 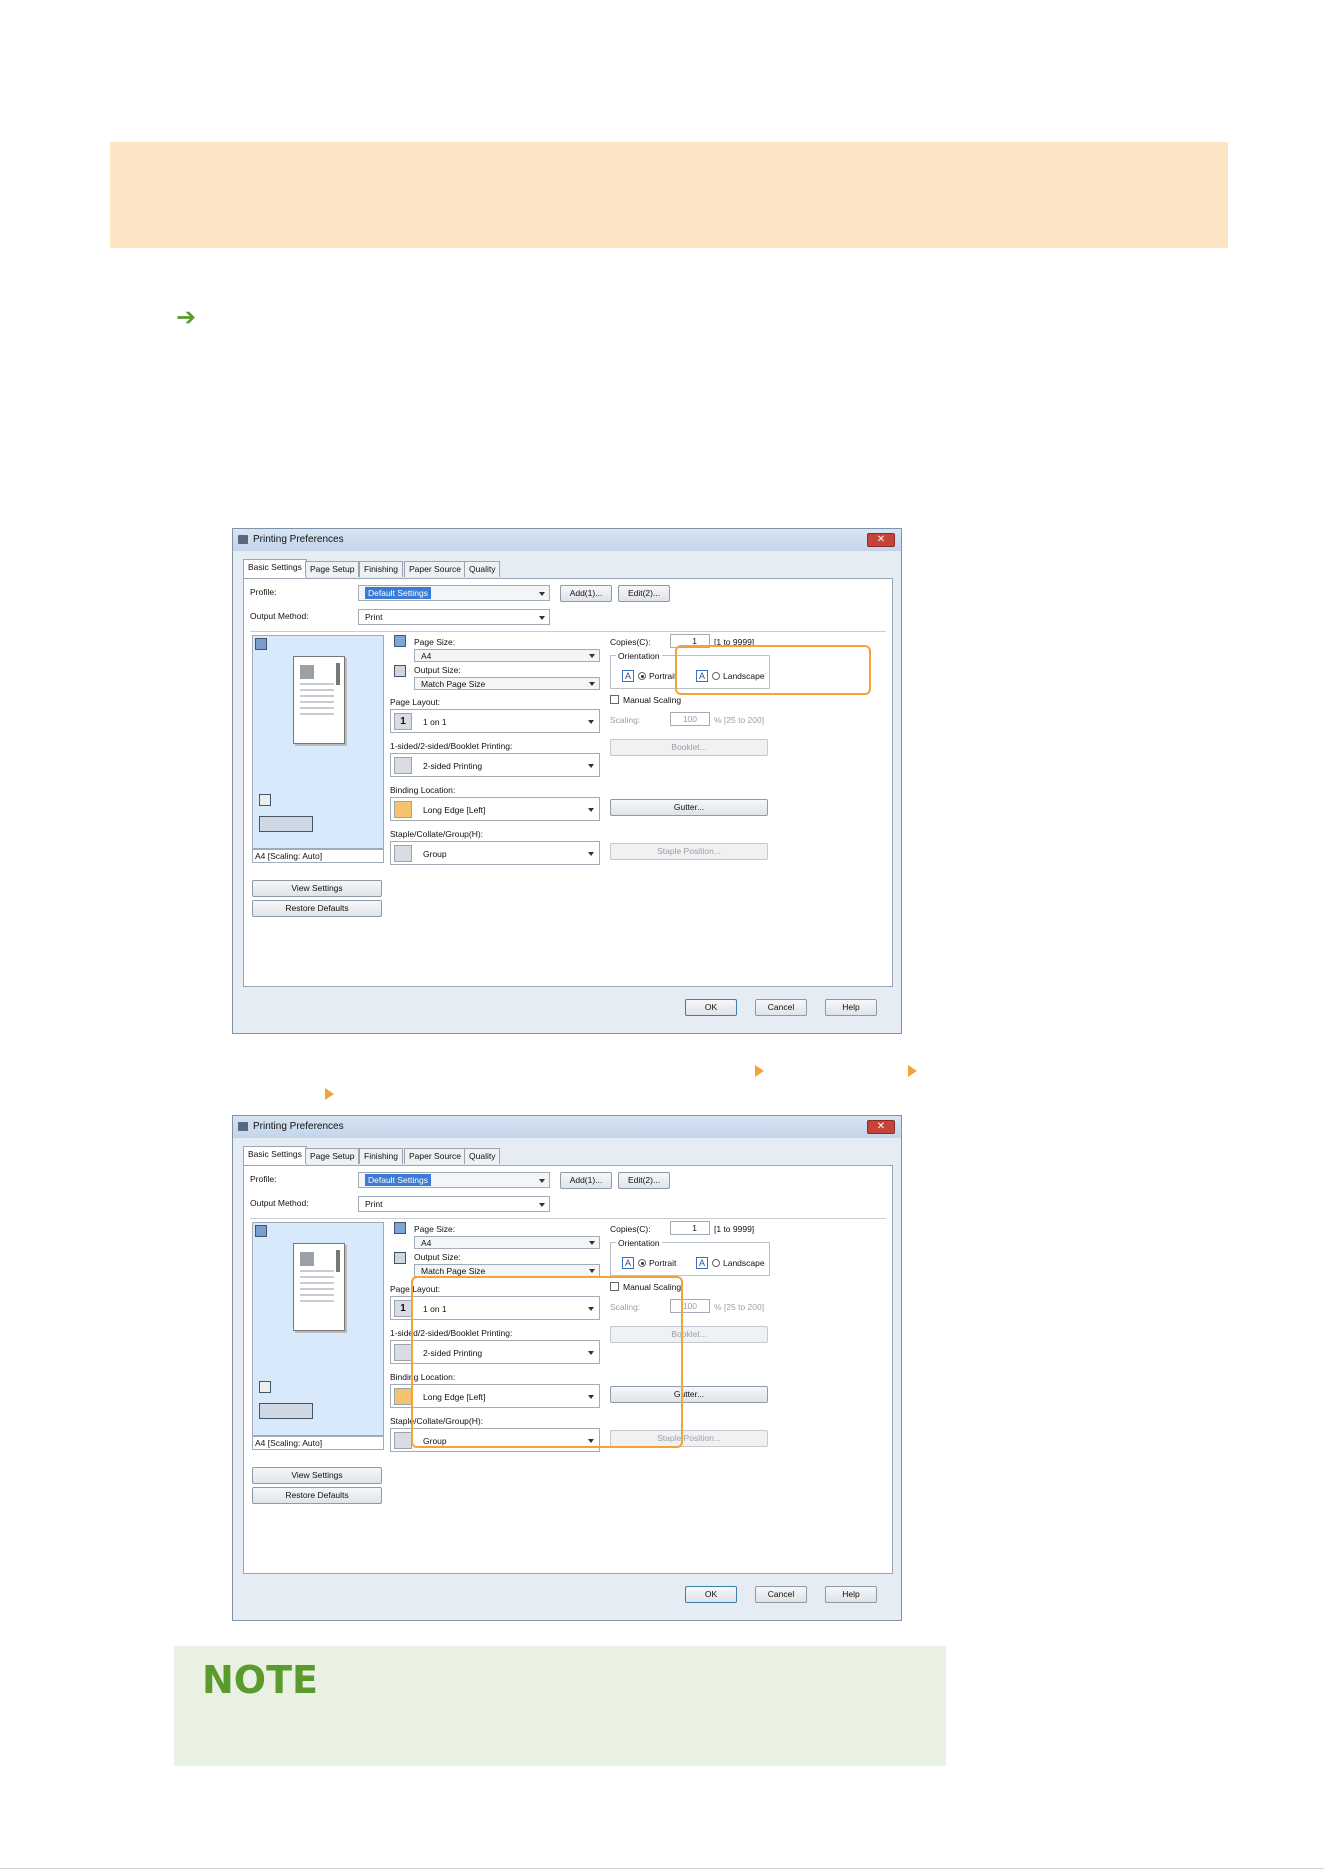 I want to click on section-banner, so click(x=669, y=195).